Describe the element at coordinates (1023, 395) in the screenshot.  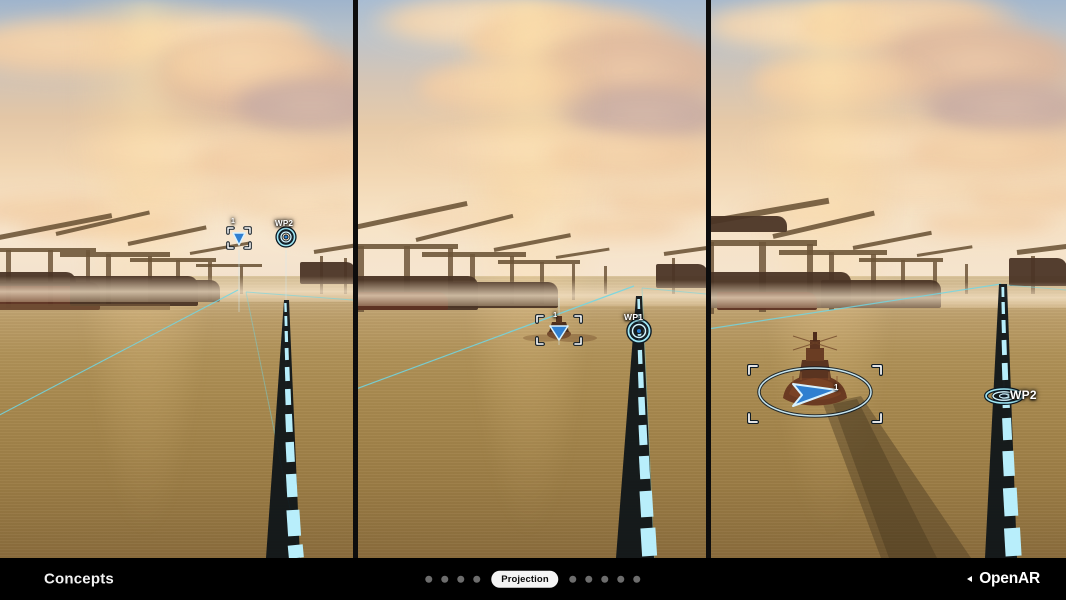
I see `waypoint-label-panel-3: WP2` at that location.